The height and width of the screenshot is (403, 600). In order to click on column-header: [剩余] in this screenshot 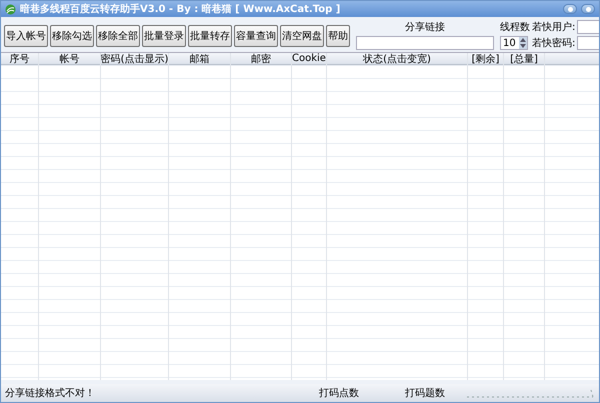, I will do `click(485, 59)`.